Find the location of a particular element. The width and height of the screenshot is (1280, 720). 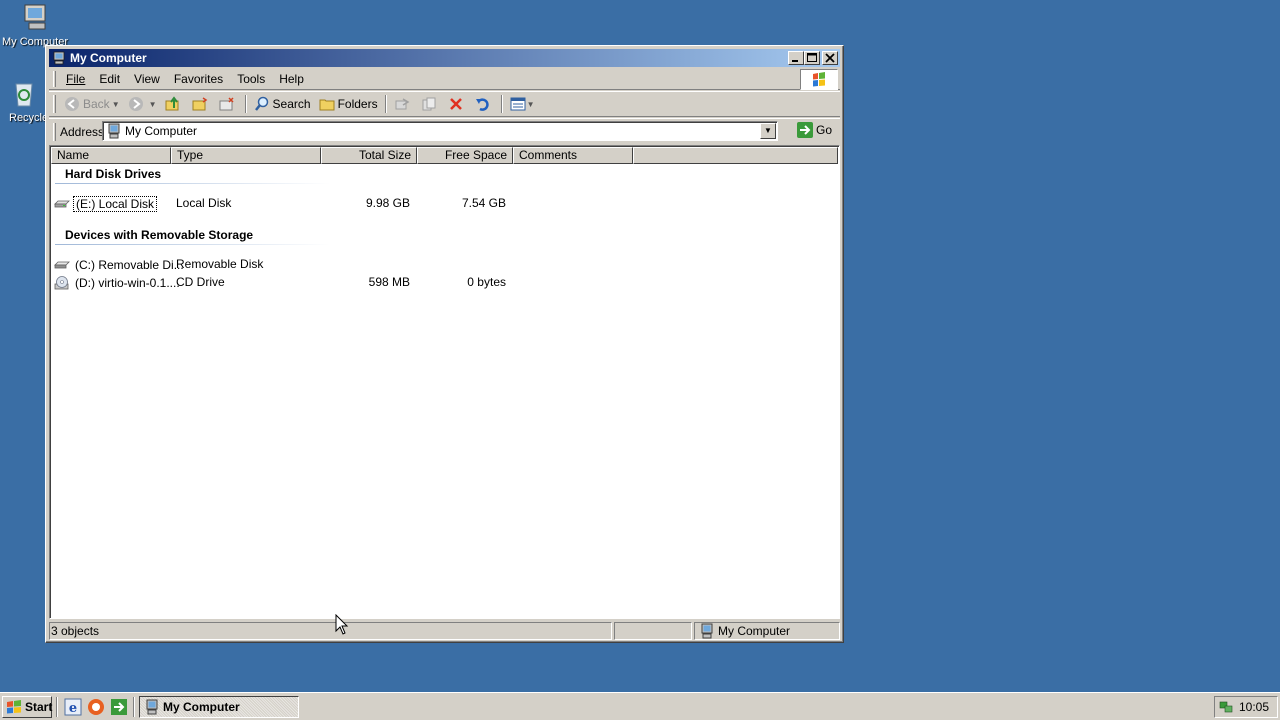

menu-view: View is located at coordinates (148, 79).